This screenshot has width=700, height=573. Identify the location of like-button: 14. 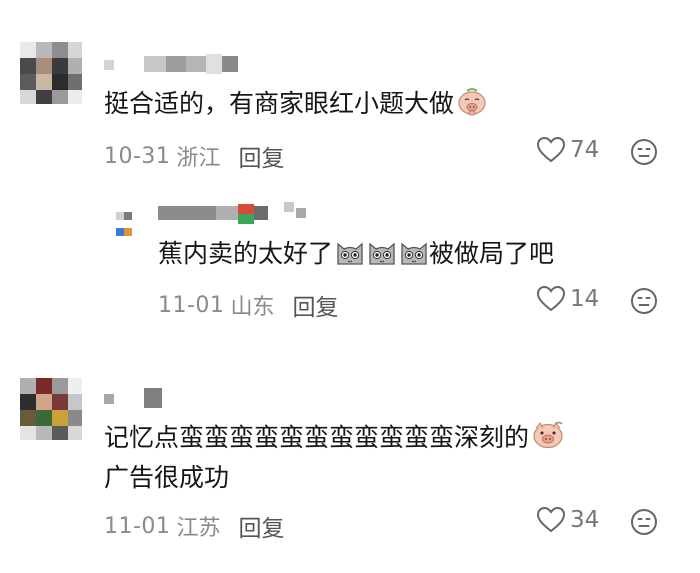
(567, 299).